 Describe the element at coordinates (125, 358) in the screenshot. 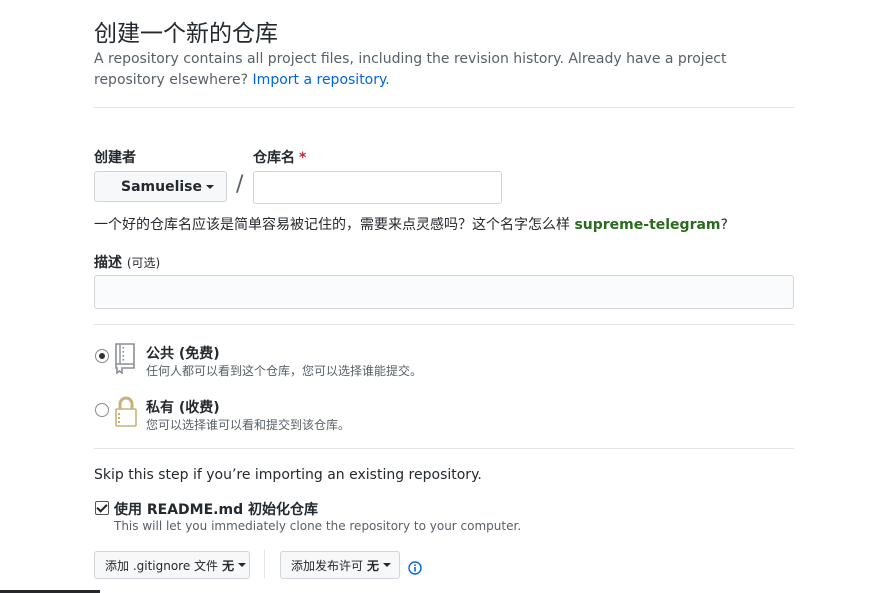

I see `repo-book-icon` at that location.